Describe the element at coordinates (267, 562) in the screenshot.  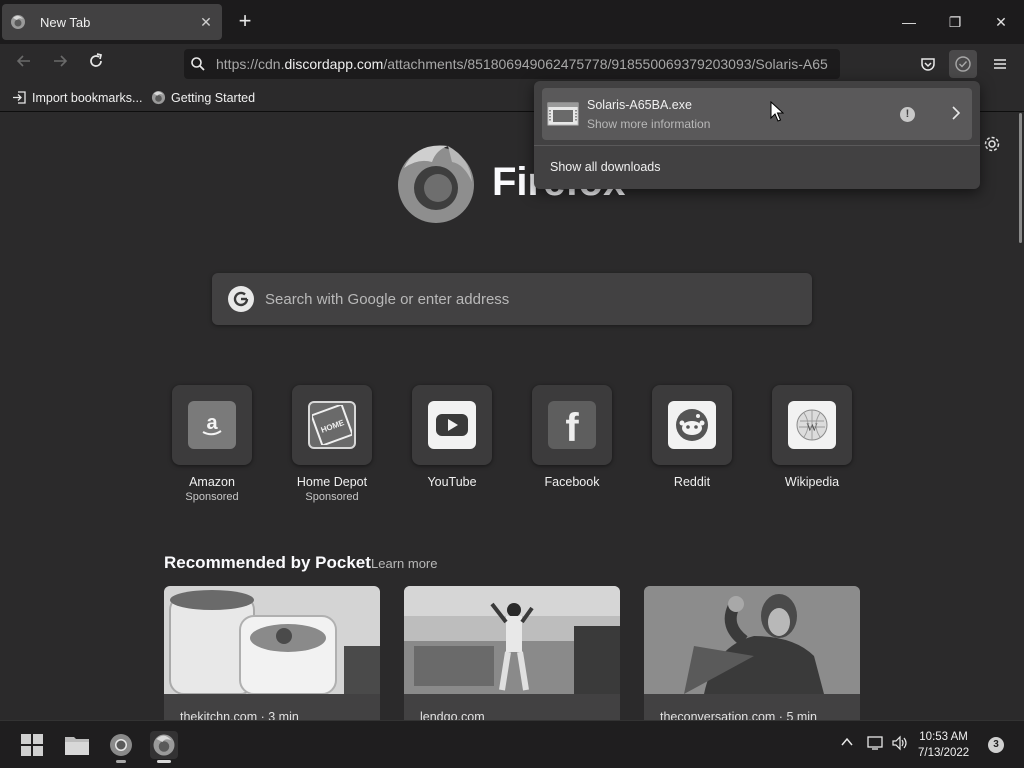
I see `pocket-title: Recommended by Pocket` at that location.